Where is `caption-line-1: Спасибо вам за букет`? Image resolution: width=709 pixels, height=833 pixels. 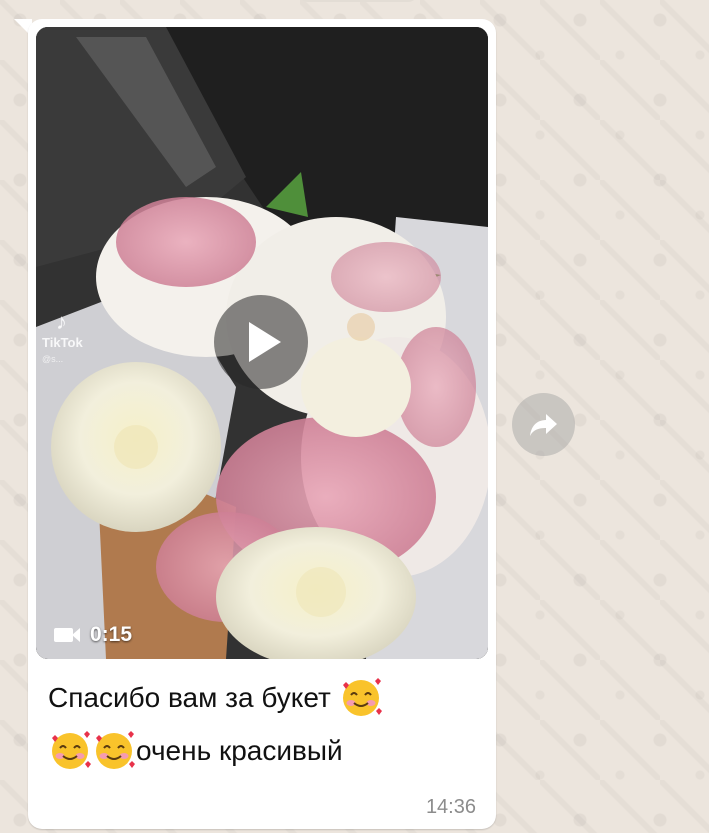
caption-line-1: Спасибо вам за букет is located at coordinates (189, 697).